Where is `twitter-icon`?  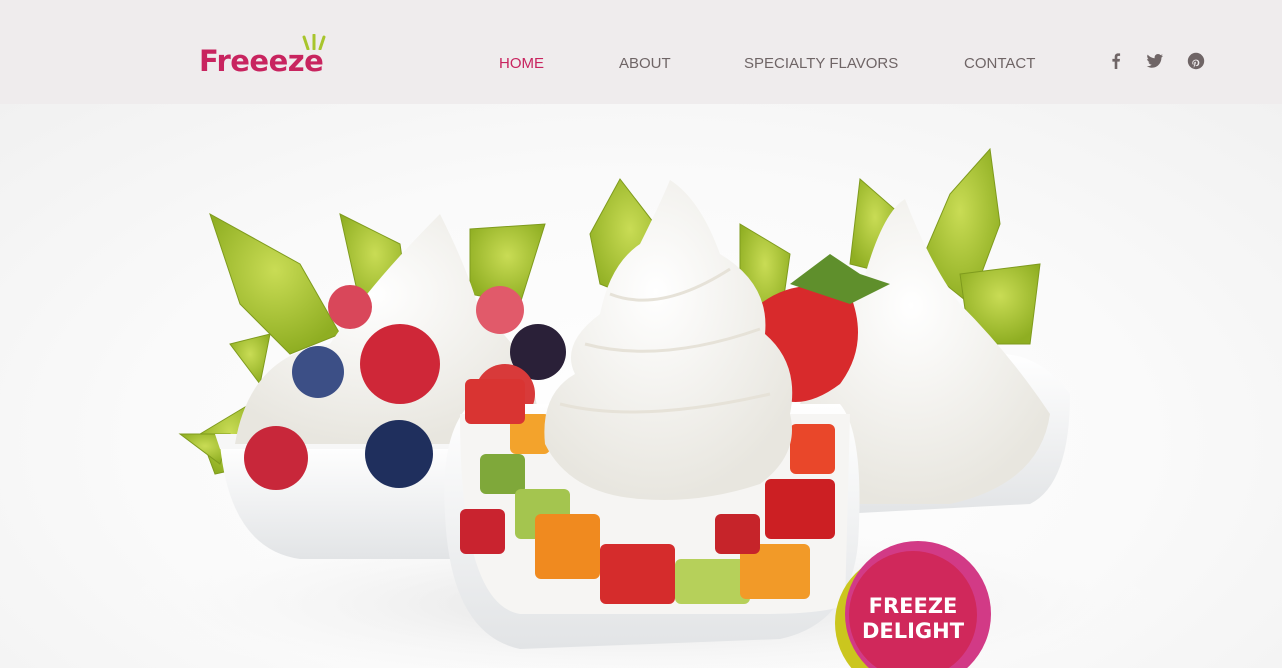 twitter-icon is located at coordinates (1155, 61).